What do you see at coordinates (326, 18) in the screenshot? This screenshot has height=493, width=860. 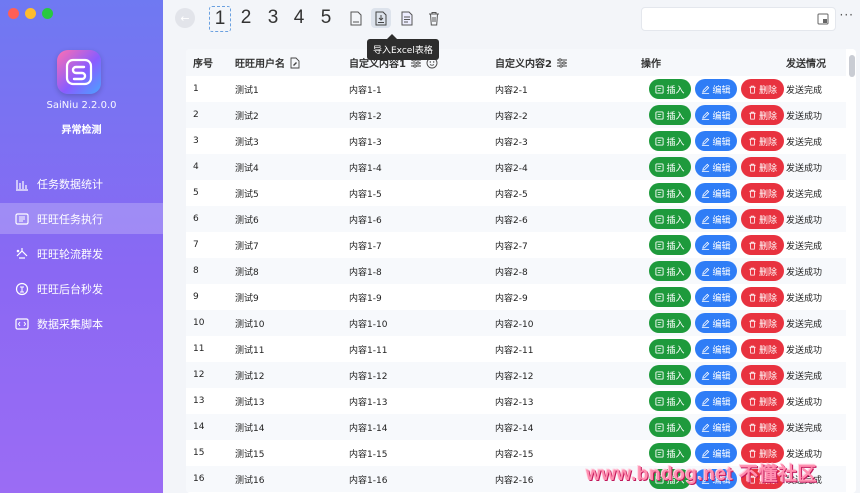 I see `tab-number-5: 5` at bounding box center [326, 18].